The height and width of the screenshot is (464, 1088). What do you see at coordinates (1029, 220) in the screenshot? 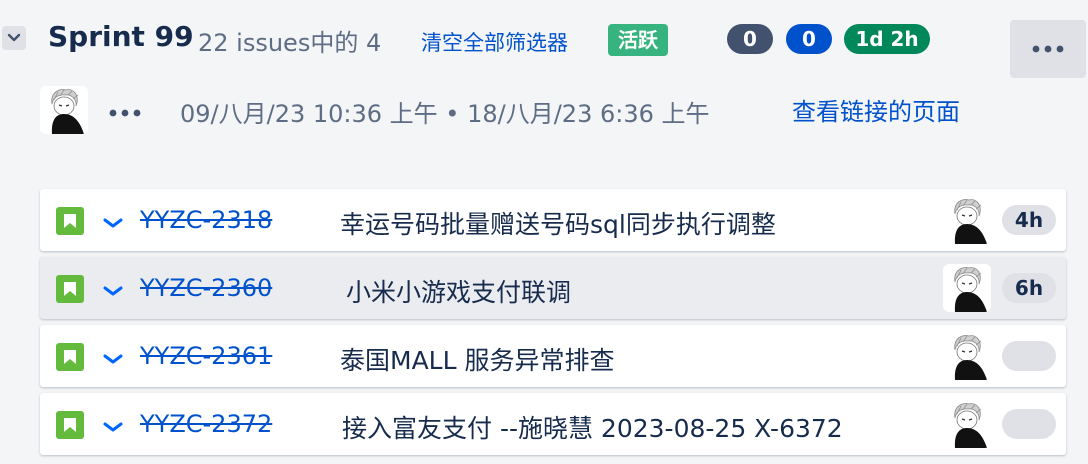
I see `estimate-badge: 4h` at bounding box center [1029, 220].